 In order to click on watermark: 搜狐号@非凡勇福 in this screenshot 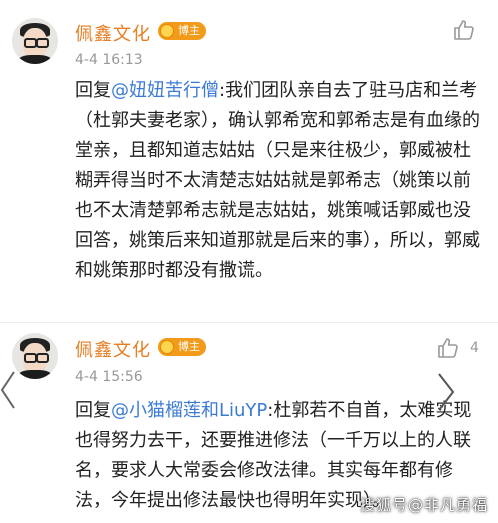, I will do `click(423, 505)`.